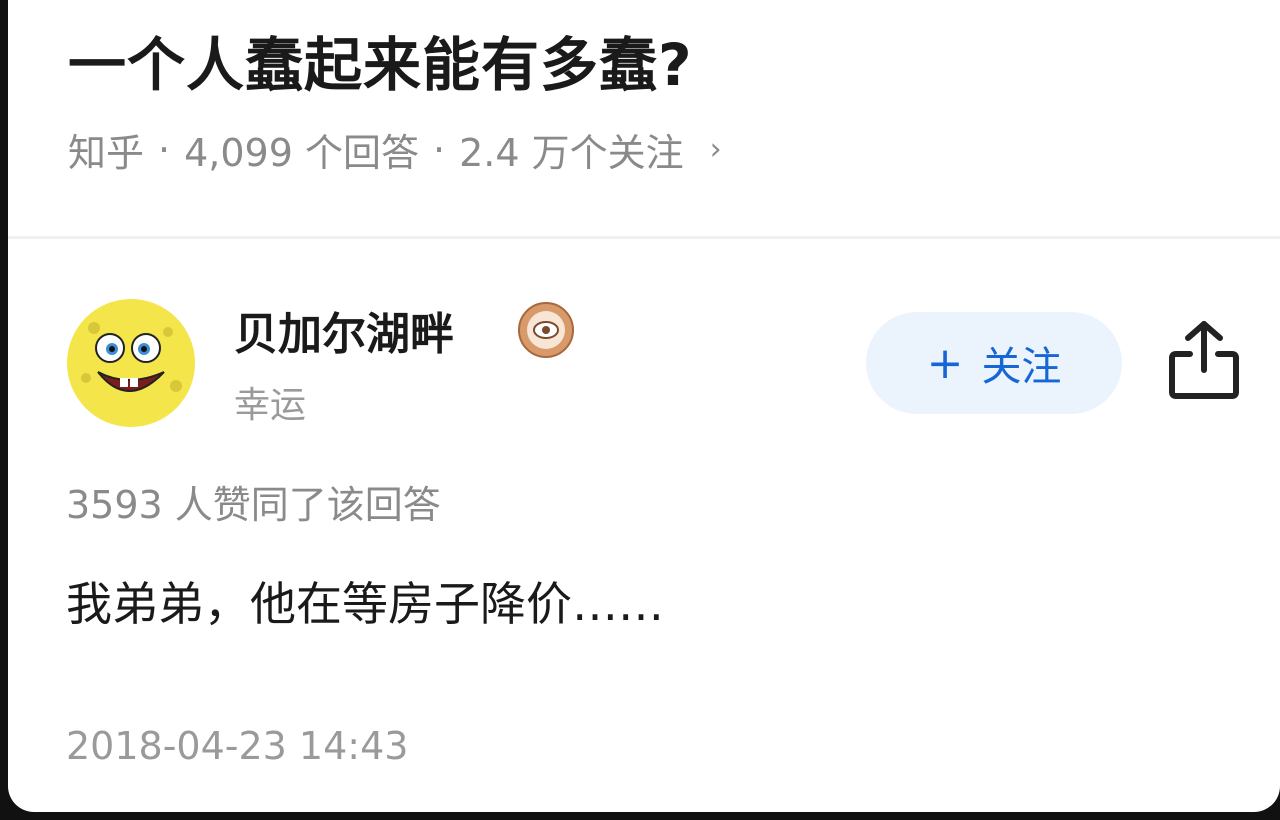 Image resolution: width=1280 pixels, height=820 pixels. Describe the element at coordinates (644, 237) in the screenshot. I see `divider` at that location.